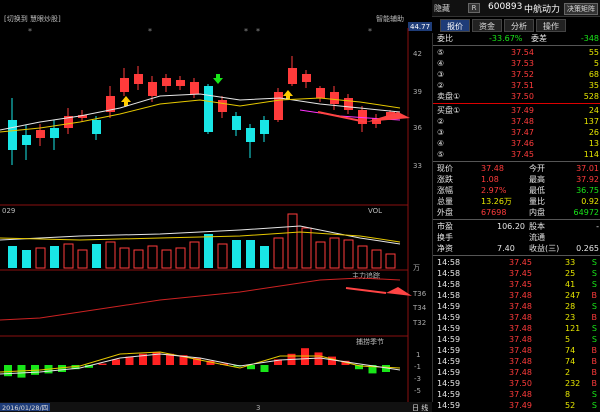 Image resolution: width=600 pixels, height=412 pixels. Describe the element at coordinates (570, 262) in the screenshot. I see `tick-volume: 33` at that location.